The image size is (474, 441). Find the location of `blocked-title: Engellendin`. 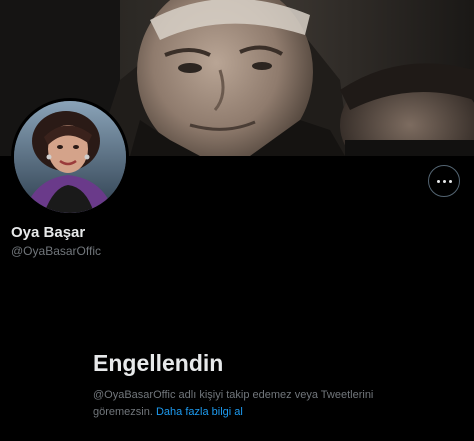

blocked-title: Engellendin is located at coordinates (158, 363).